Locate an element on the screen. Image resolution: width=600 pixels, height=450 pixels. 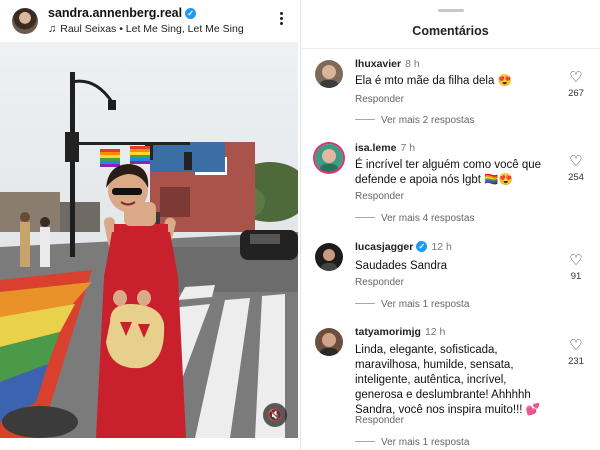
title-separator is located at coordinates (450, 48).